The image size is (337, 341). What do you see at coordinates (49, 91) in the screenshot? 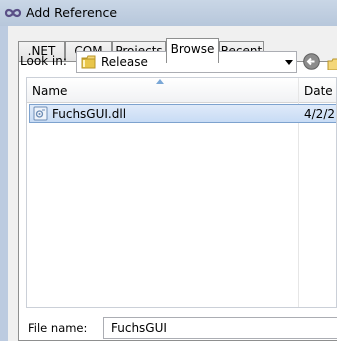
I see `column-header-name: Name` at bounding box center [49, 91].